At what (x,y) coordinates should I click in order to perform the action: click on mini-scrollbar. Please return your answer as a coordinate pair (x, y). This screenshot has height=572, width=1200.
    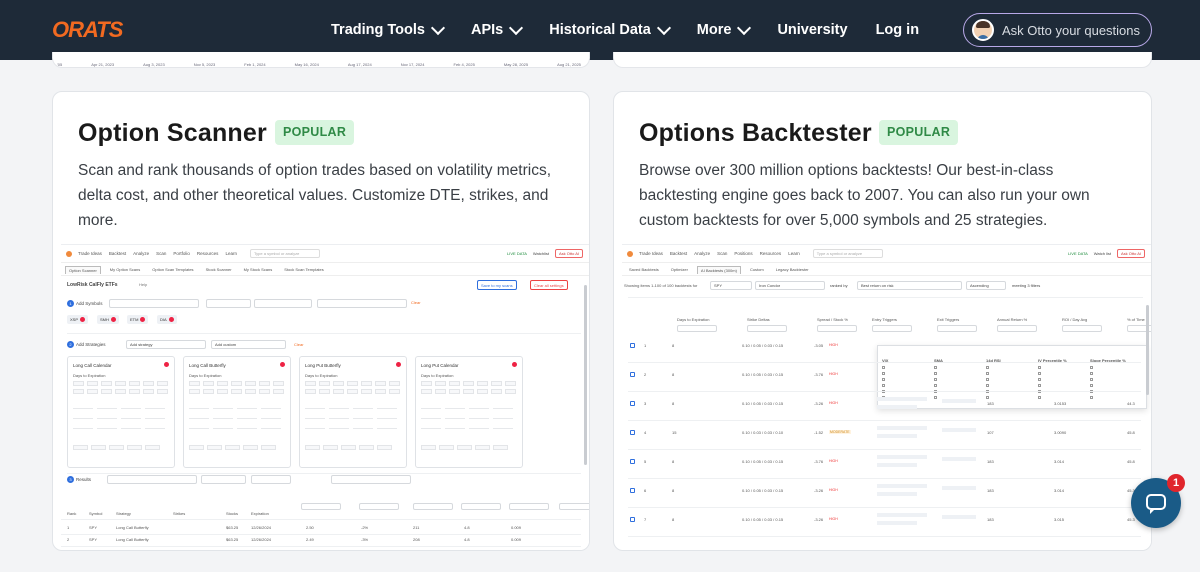
    Looking at the image, I should click on (1147, 350).